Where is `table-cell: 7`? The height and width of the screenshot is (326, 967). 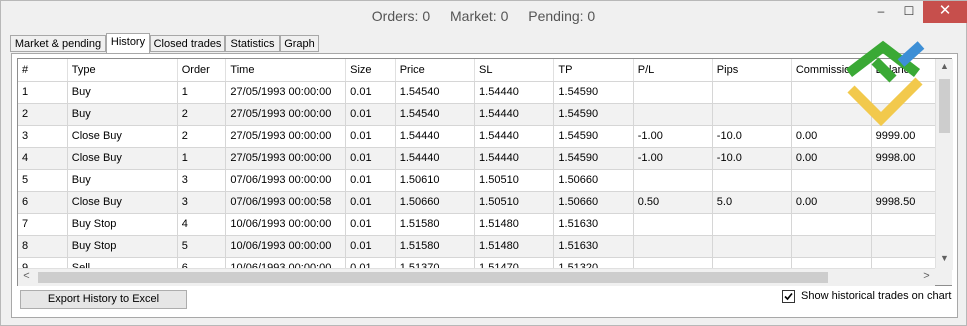
table-cell: 7 is located at coordinates (43, 224).